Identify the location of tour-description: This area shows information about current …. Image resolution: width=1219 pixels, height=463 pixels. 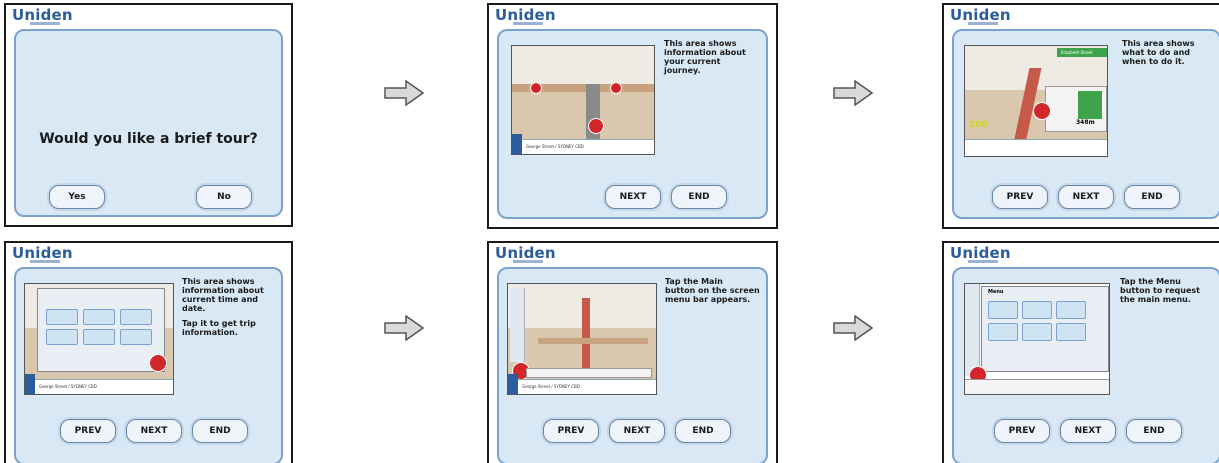
(223, 307).